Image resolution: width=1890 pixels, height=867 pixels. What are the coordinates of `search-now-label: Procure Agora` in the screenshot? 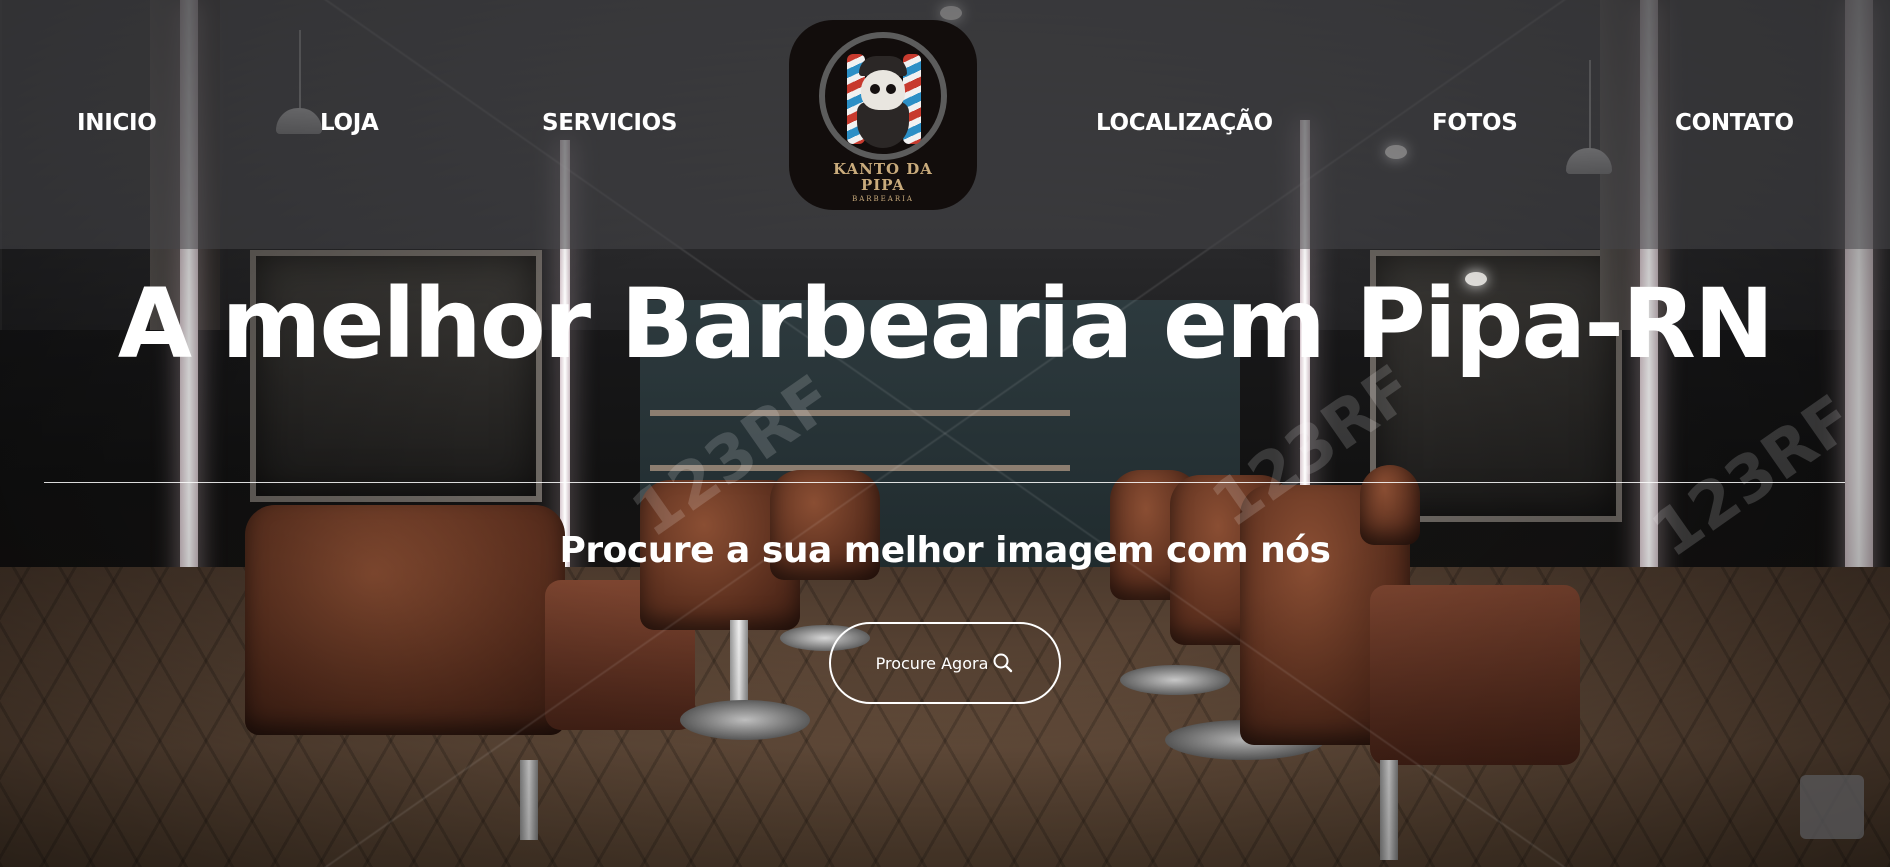 It's located at (932, 663).